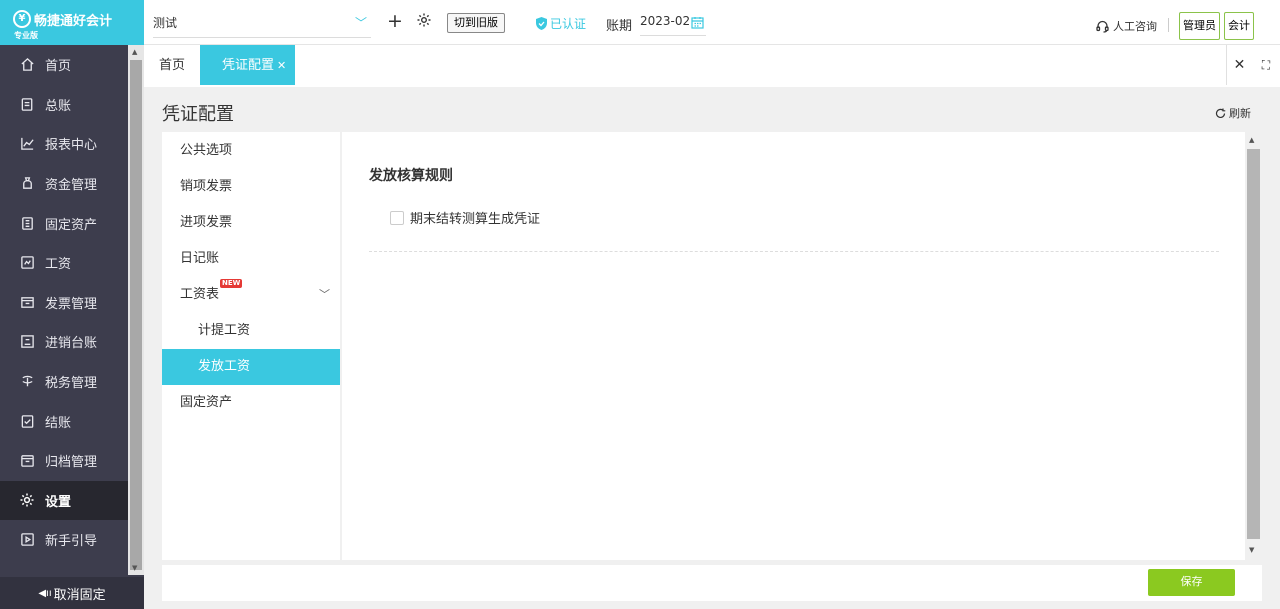  Describe the element at coordinates (64, 303) in the screenshot. I see `sidebar-item-invoices: 发票管理` at that location.